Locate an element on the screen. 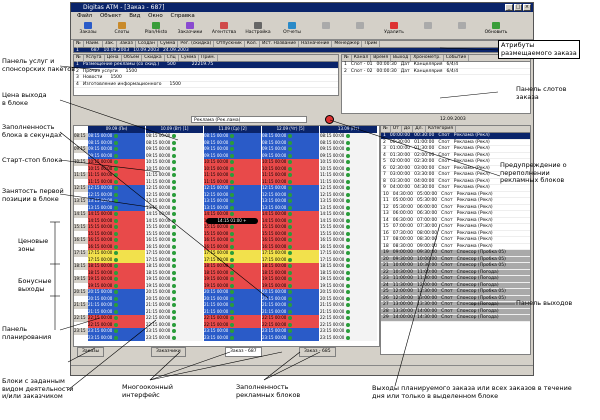  column-header: Прим. is located at coordinates (209, 58).